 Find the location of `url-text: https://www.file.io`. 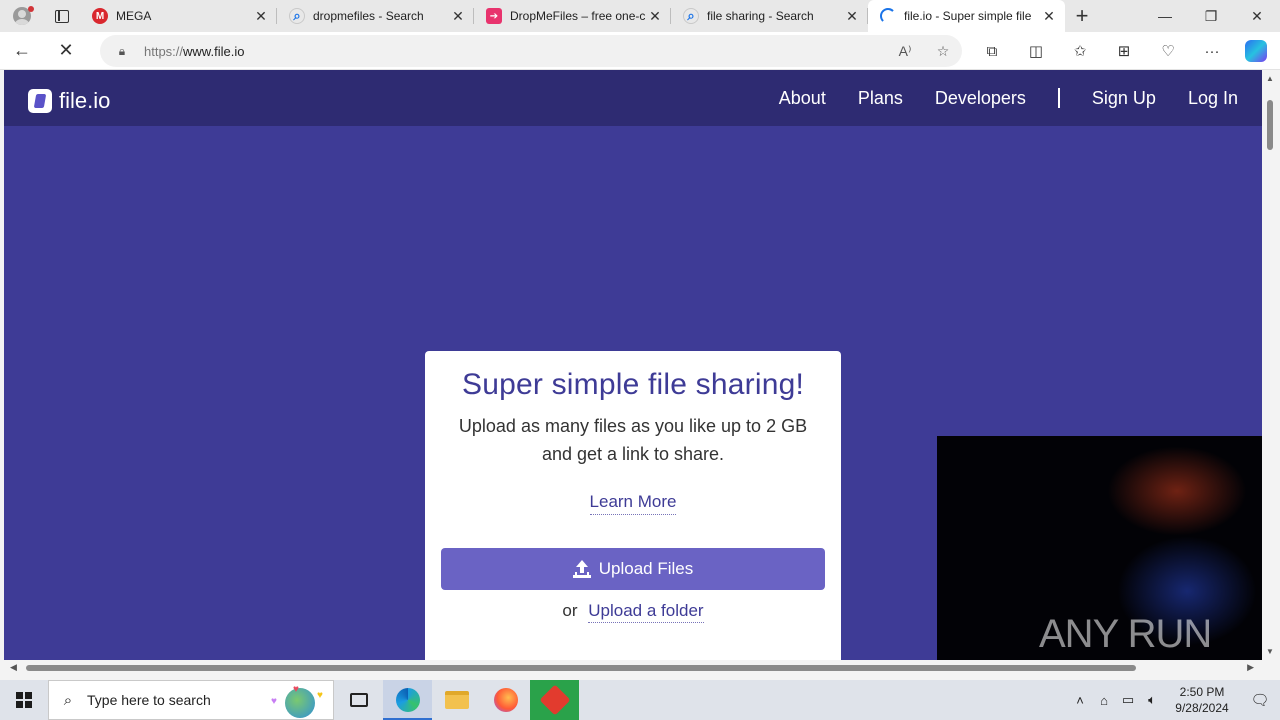

url-text: https://www.file.io is located at coordinates (515, 51).